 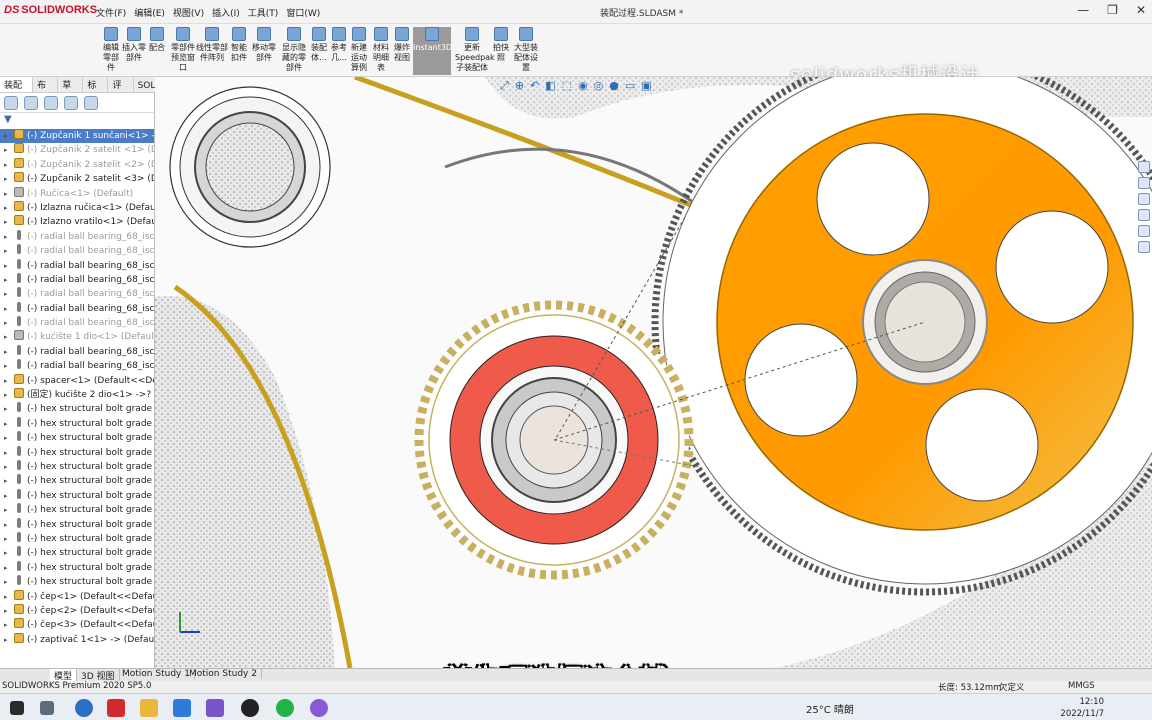 I want to click on menu-item: 工具(T), so click(x=263, y=12).